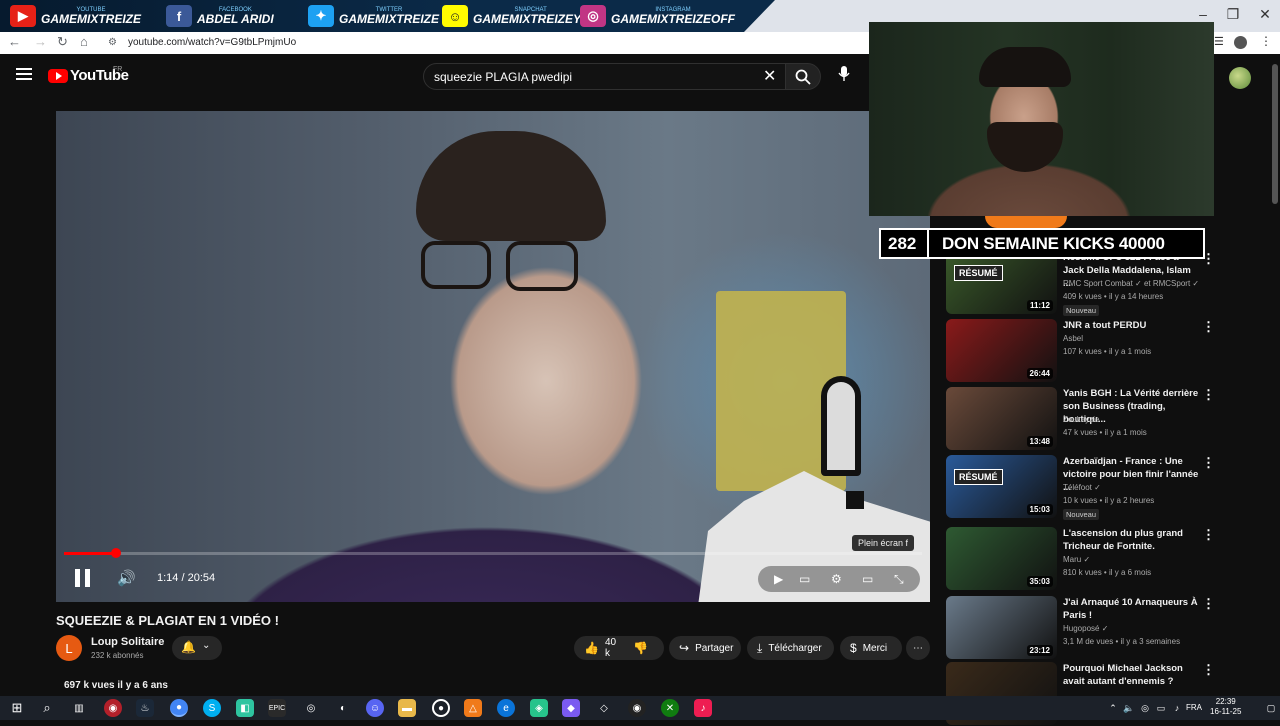  I want to click on thumbs-up-icon: 👍, so click(591, 648).